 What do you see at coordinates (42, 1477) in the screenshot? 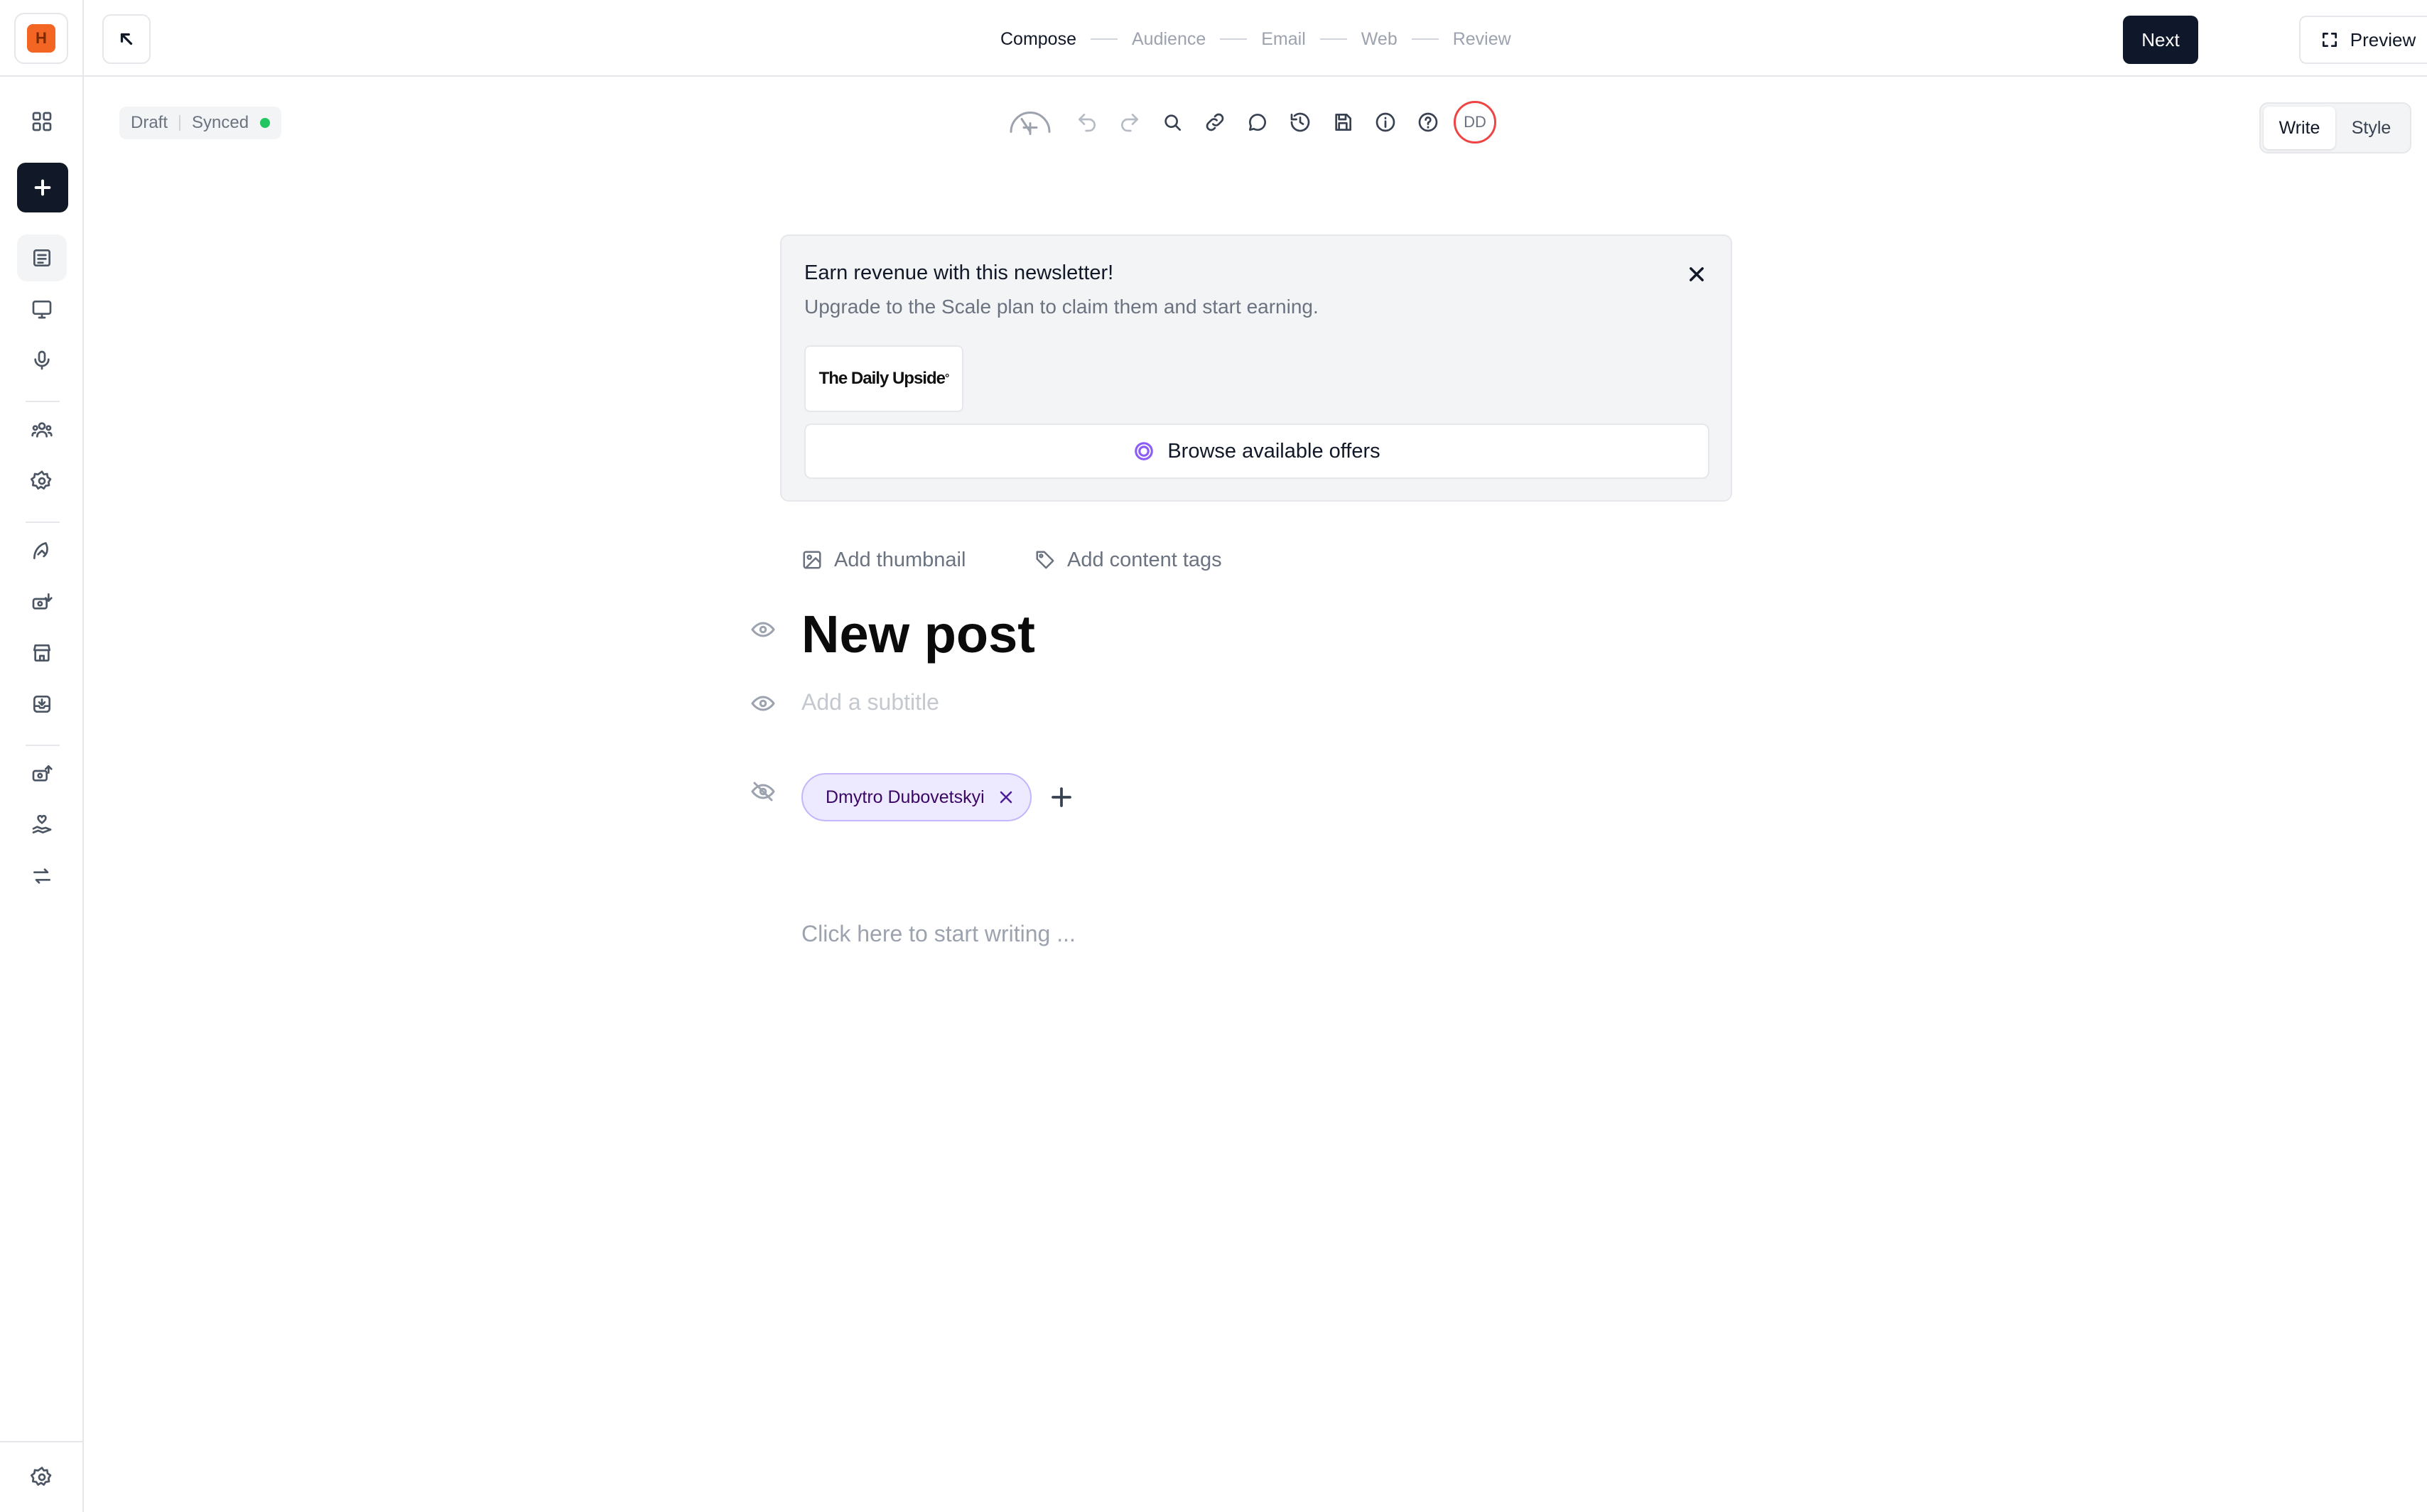
I see `bottom-settings-icon` at bounding box center [42, 1477].